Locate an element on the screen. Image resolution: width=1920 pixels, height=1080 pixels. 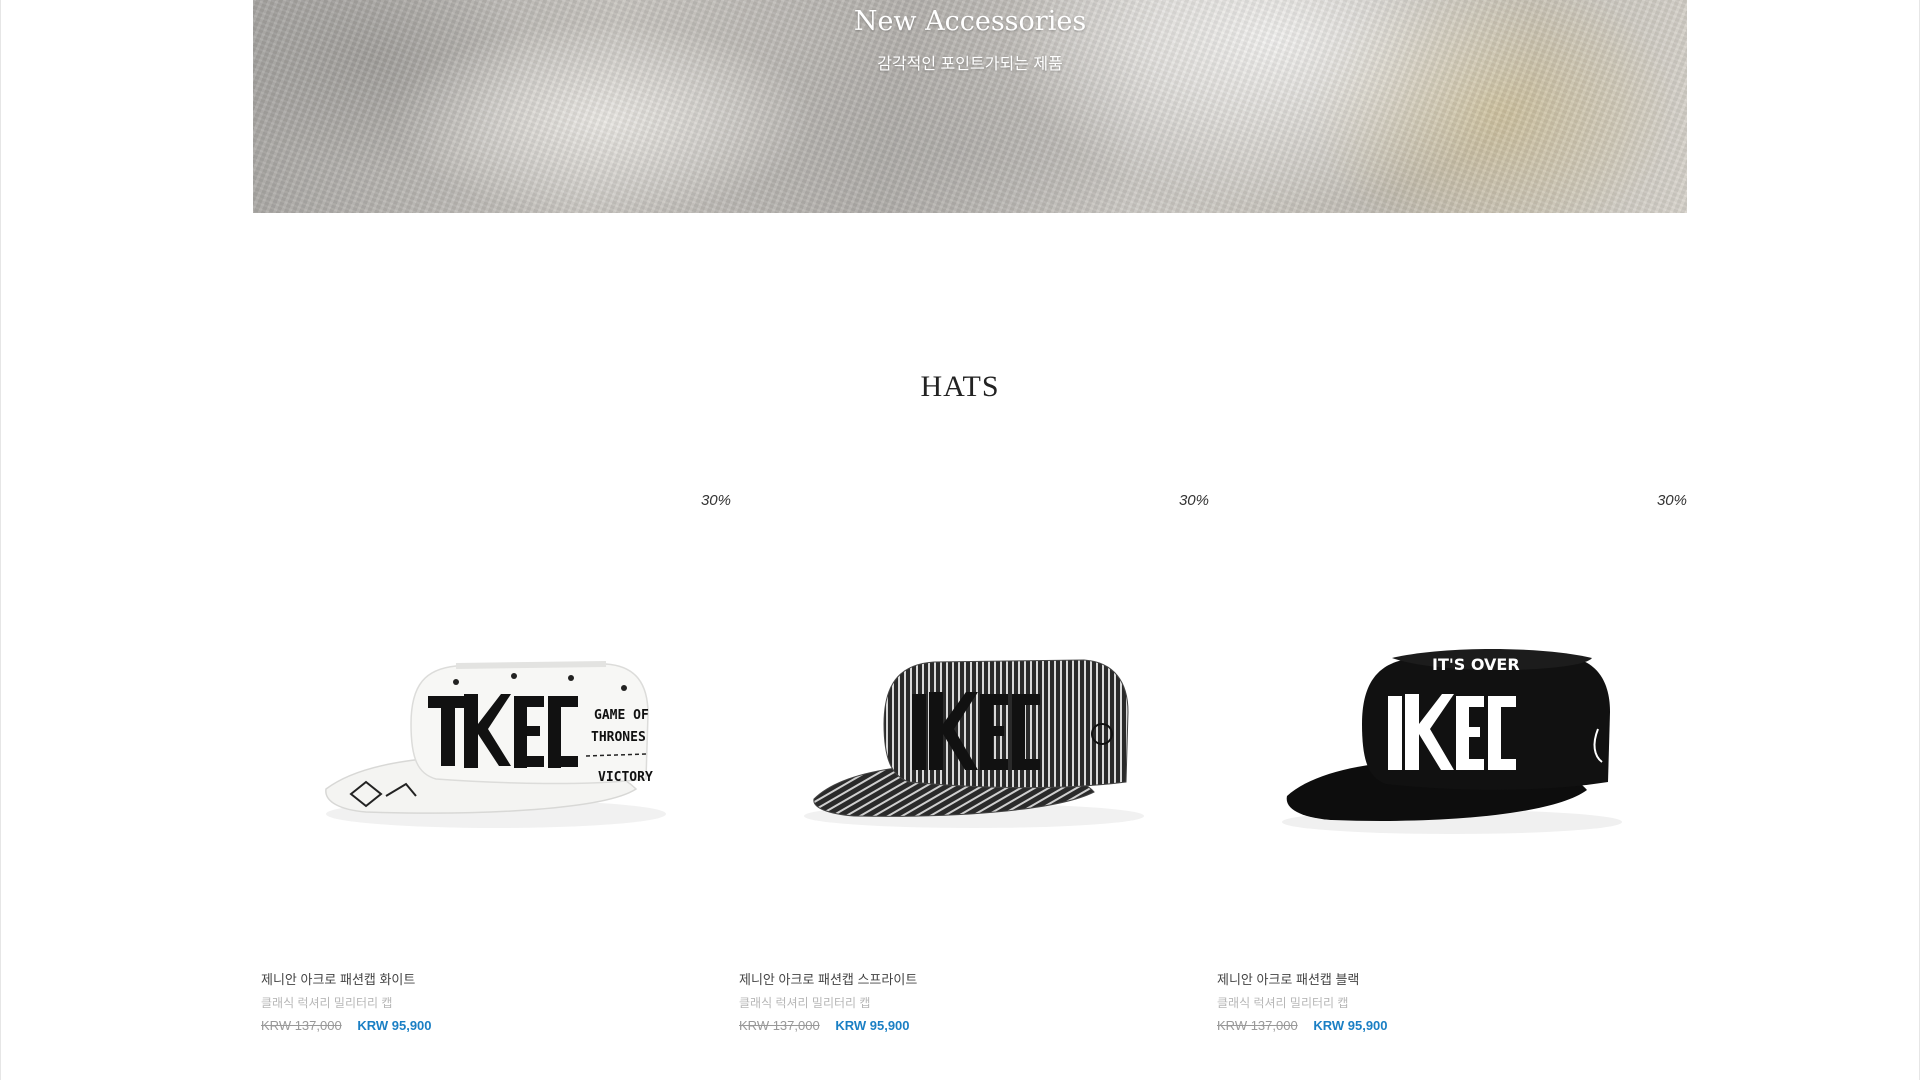
white-hat-image: GAME OF THRONES VICTORY is located at coordinates (495, 744).